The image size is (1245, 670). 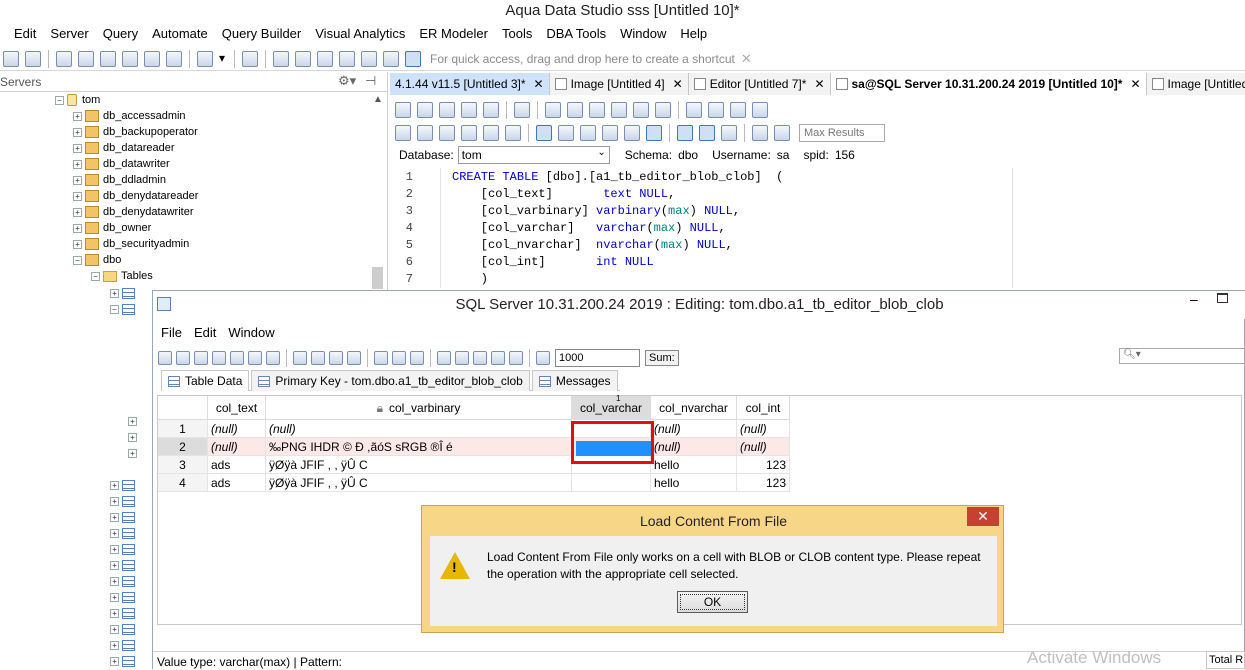 I want to click on uppercase-icon, so click(x=760, y=110).